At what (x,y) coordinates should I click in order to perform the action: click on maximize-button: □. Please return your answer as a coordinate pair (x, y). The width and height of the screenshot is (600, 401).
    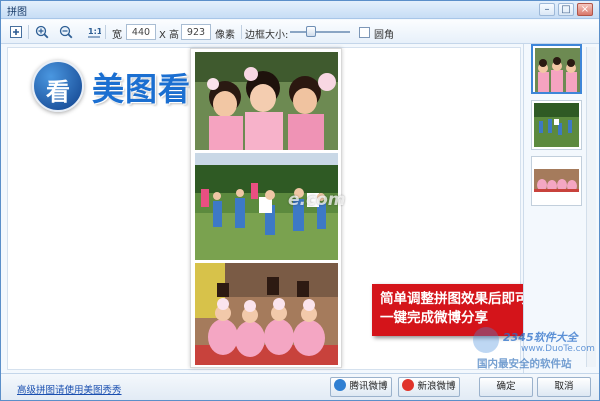
    Looking at the image, I should click on (566, 9).